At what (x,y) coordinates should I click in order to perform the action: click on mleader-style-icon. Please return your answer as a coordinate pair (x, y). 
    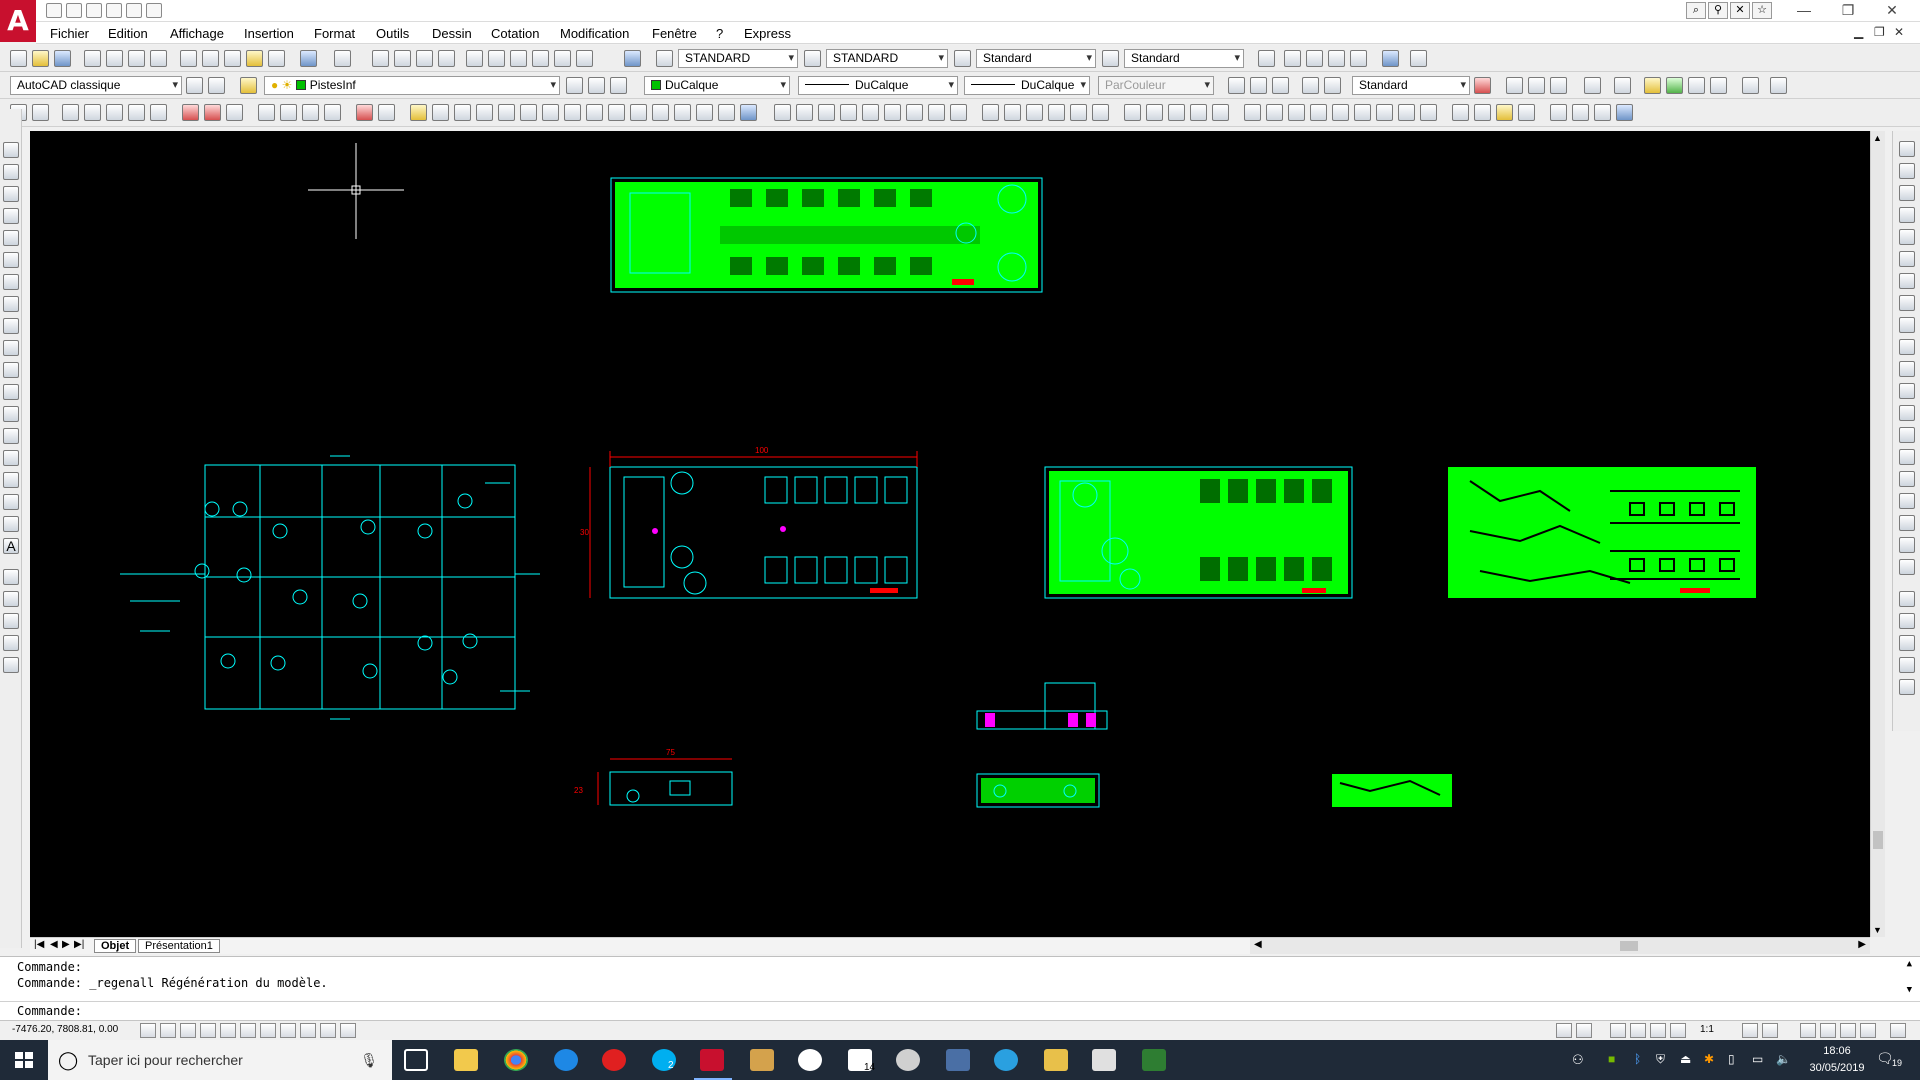
    Looking at the image, I should click on (1110, 58).